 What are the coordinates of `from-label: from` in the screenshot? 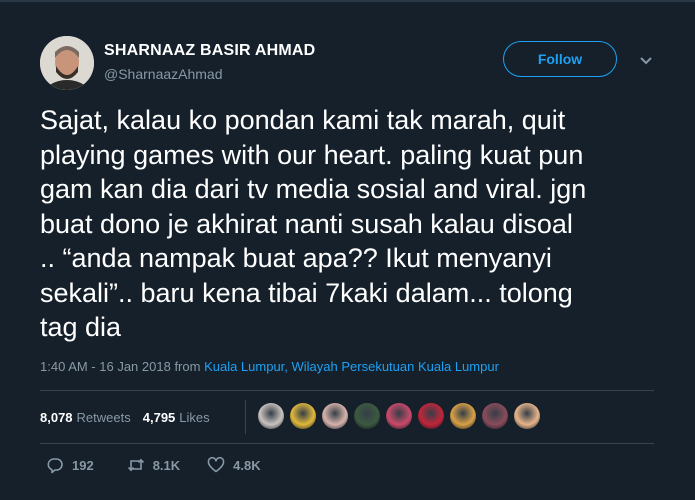 It's located at (187, 366).